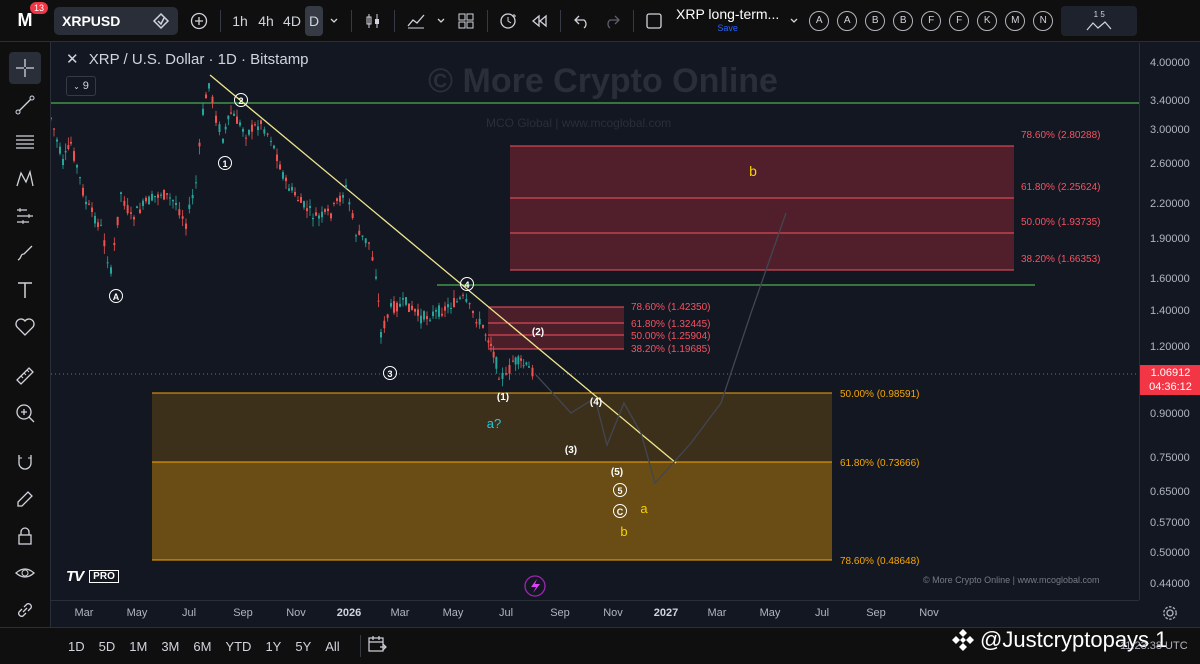  Describe the element at coordinates (314, 20) in the screenshot. I see `timeframe-d: D` at that location.